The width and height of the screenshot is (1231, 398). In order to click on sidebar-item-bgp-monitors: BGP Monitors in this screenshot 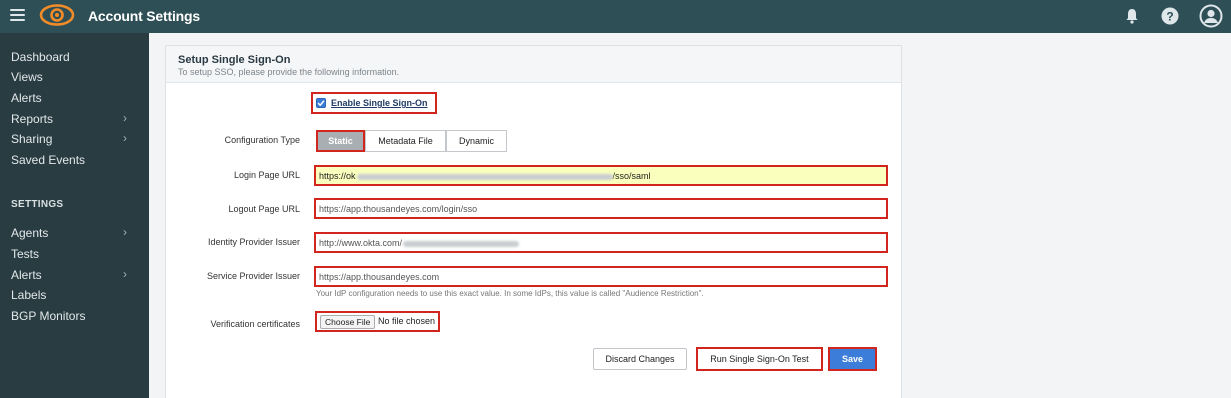, I will do `click(48, 316)`.